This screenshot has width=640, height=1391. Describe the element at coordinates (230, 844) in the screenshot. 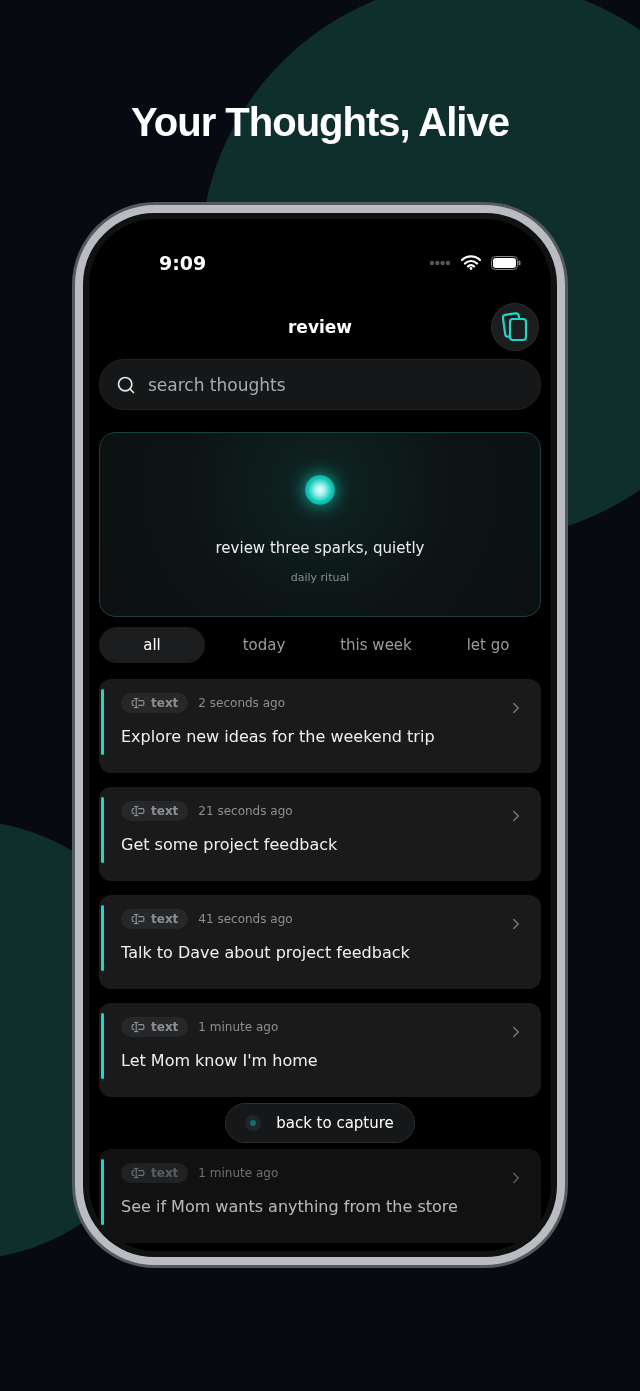

I see `thought-text: Get some project feedback` at that location.